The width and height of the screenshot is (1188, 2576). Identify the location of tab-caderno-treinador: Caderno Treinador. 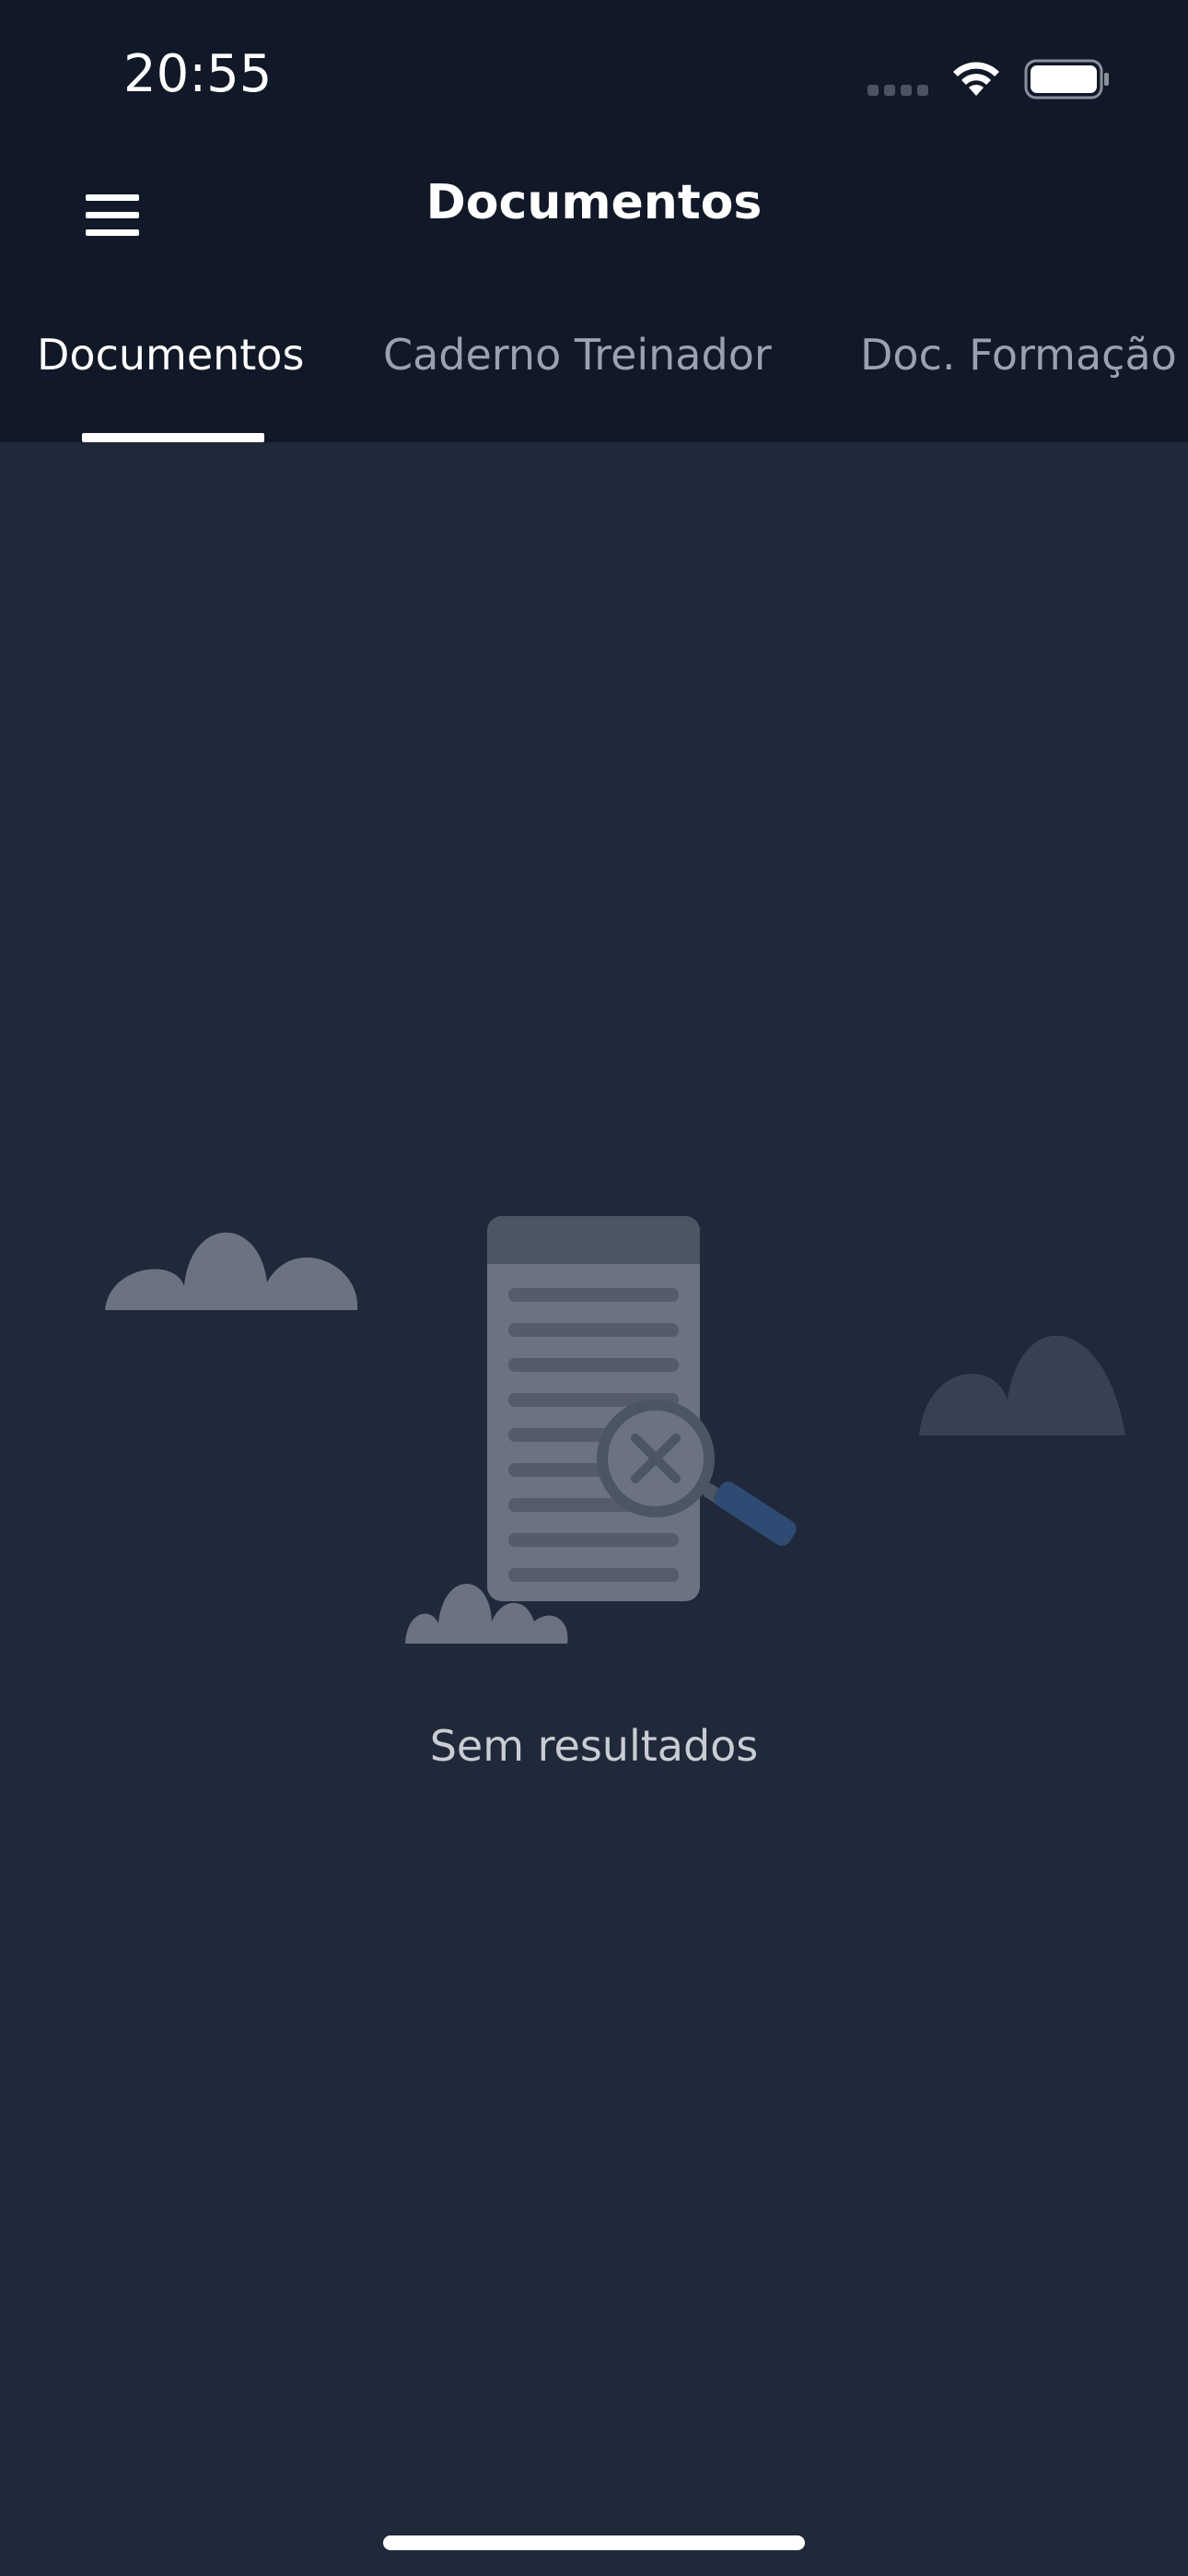
(577, 355).